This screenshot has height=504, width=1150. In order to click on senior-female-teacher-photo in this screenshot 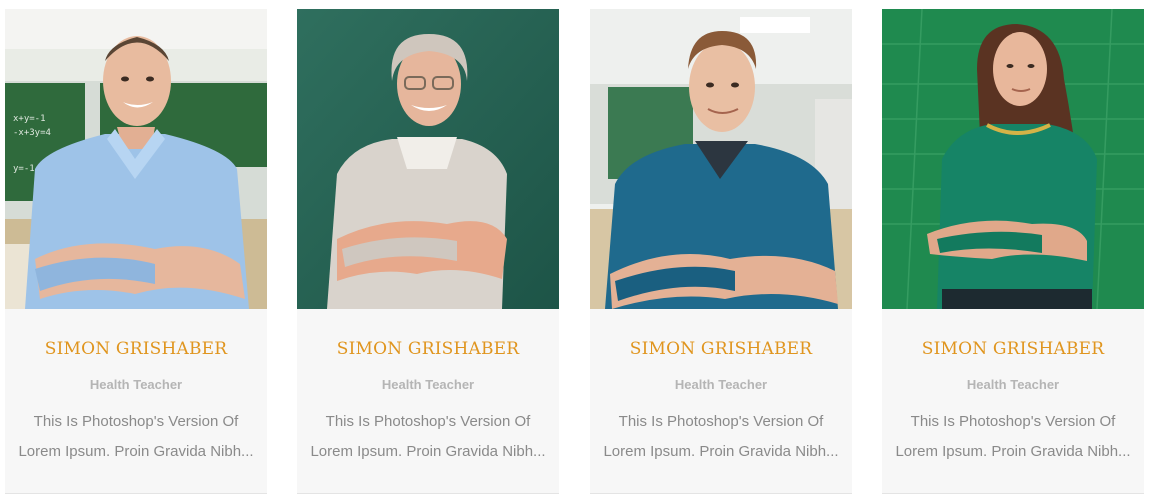, I will do `click(428, 159)`.